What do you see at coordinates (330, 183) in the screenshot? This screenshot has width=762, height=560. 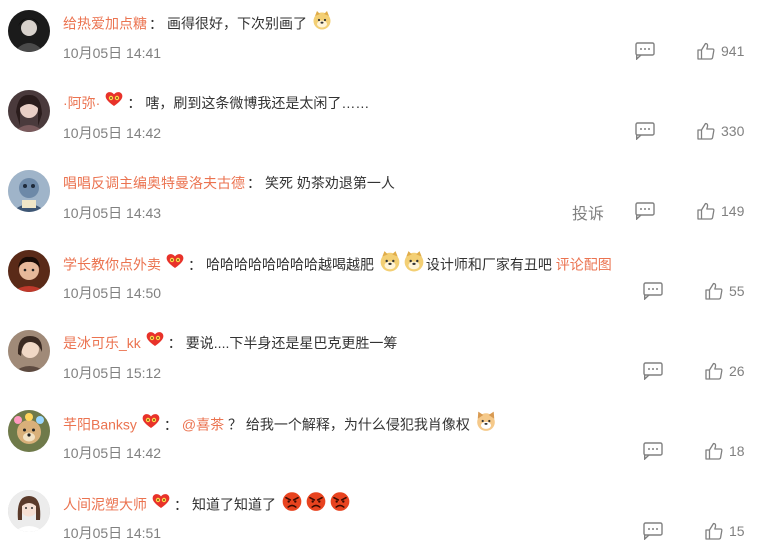 I see `comment-text: 笑死 奶茶劝退第一人` at bounding box center [330, 183].